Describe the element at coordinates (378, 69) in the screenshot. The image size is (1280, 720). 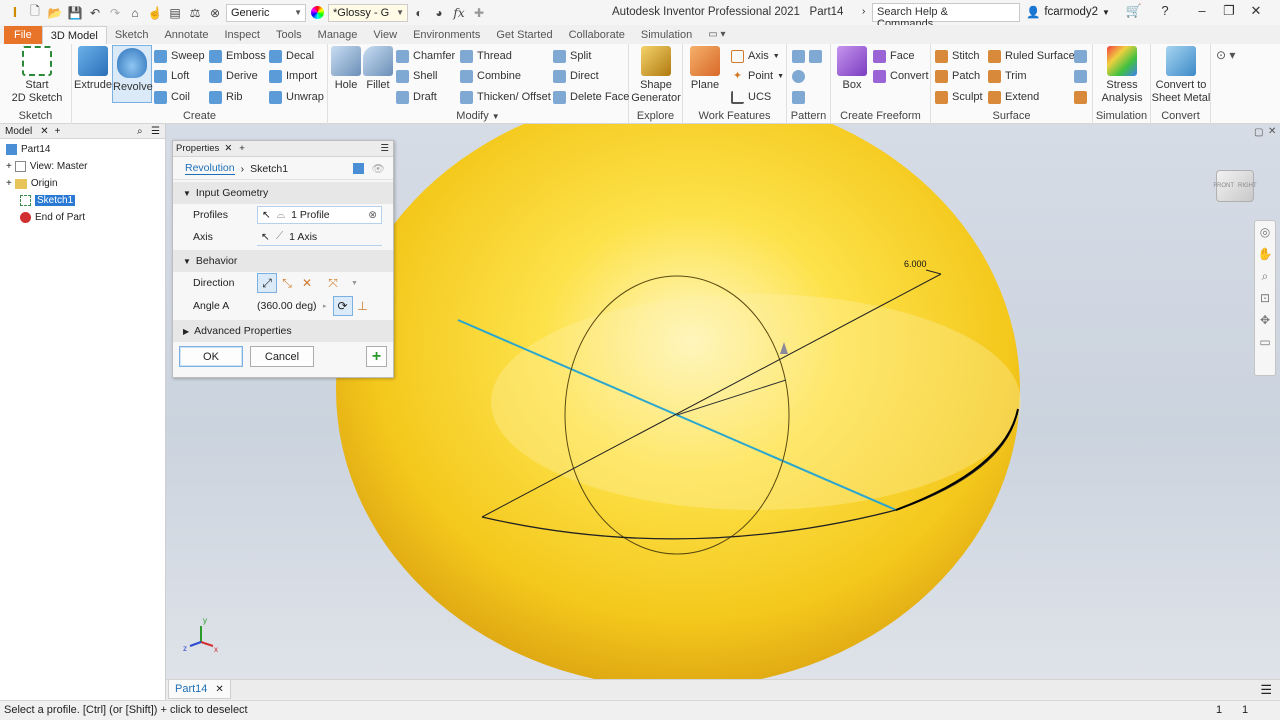
I see `fillet-button: Fillet` at that location.